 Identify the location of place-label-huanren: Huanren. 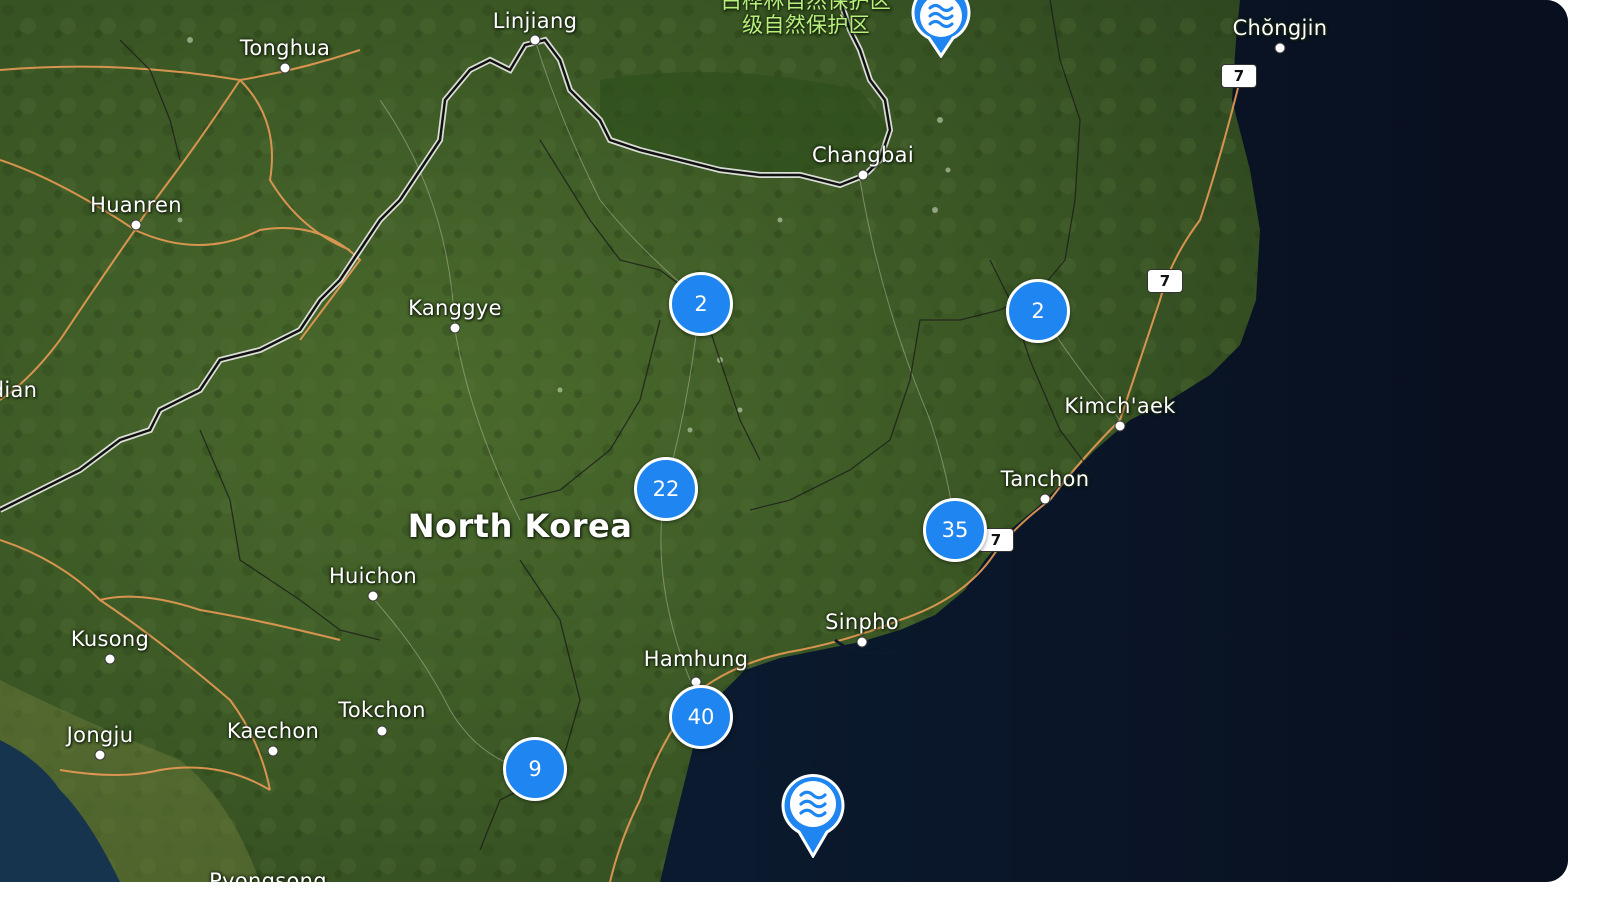
(136, 205).